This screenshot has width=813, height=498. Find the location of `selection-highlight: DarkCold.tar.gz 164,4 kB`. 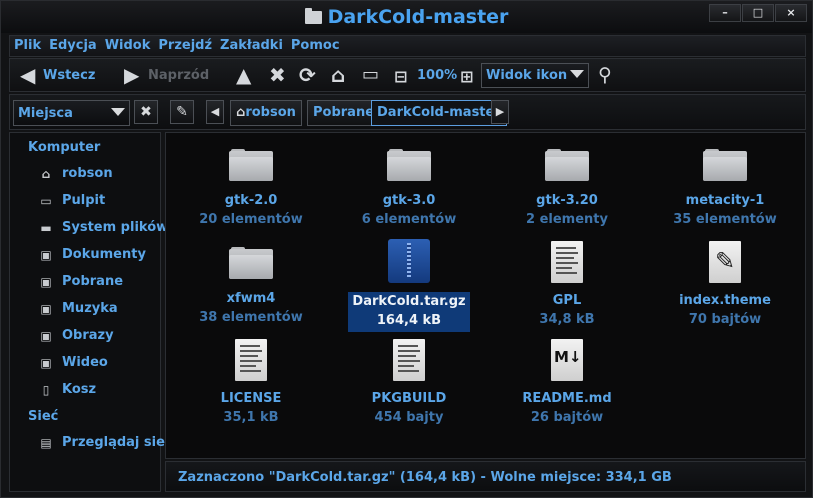

selection-highlight: DarkCold.tar.gz 164,4 kB is located at coordinates (409, 312).